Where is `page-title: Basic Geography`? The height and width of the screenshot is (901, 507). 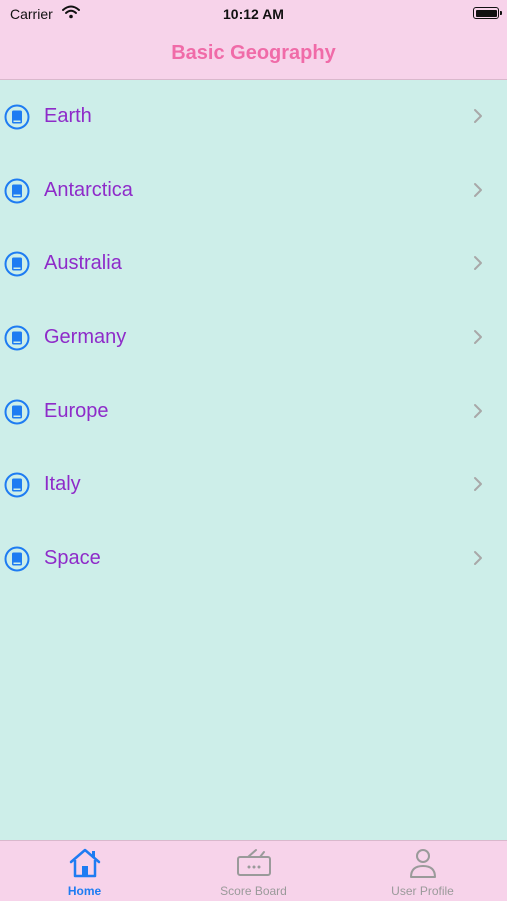
page-title: Basic Geography is located at coordinates (253, 53).